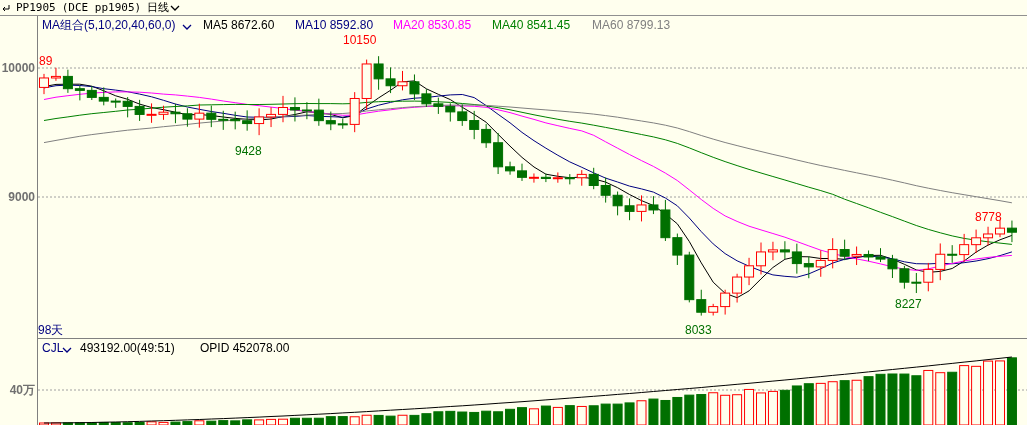 This screenshot has height=425, width=1027. I want to click on y-axis-label: 40万, so click(22, 390).